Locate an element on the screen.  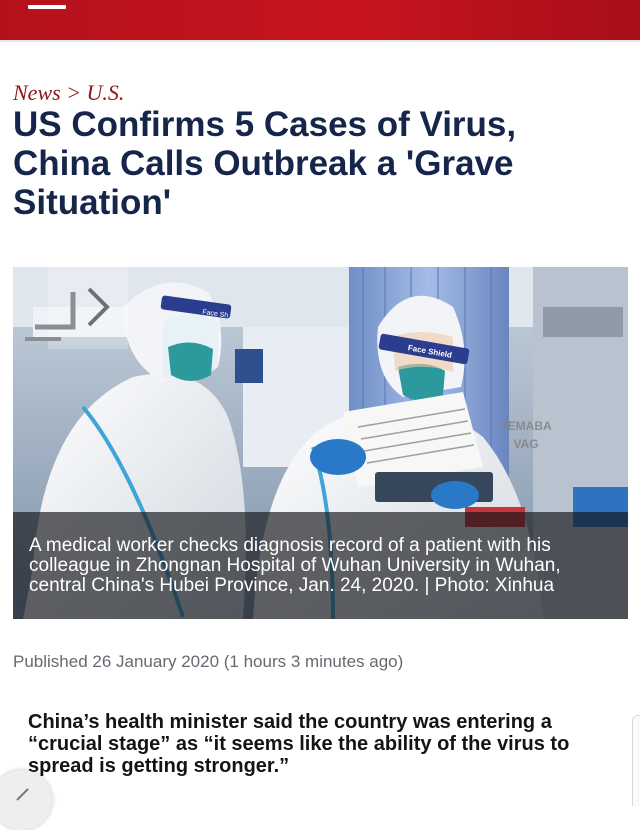
hamburger-menu-icon is located at coordinates (47, 7).